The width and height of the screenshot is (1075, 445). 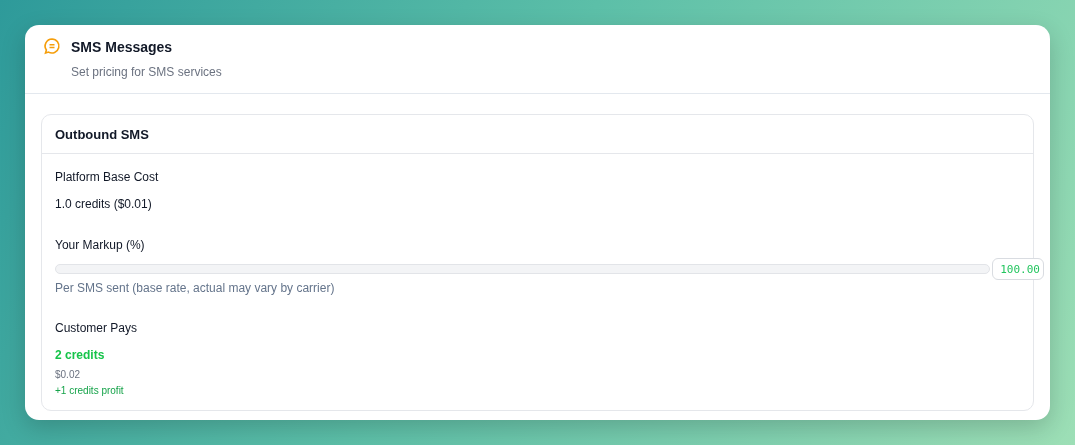 I want to click on field-label: Customer Pays, so click(x=97, y=328).